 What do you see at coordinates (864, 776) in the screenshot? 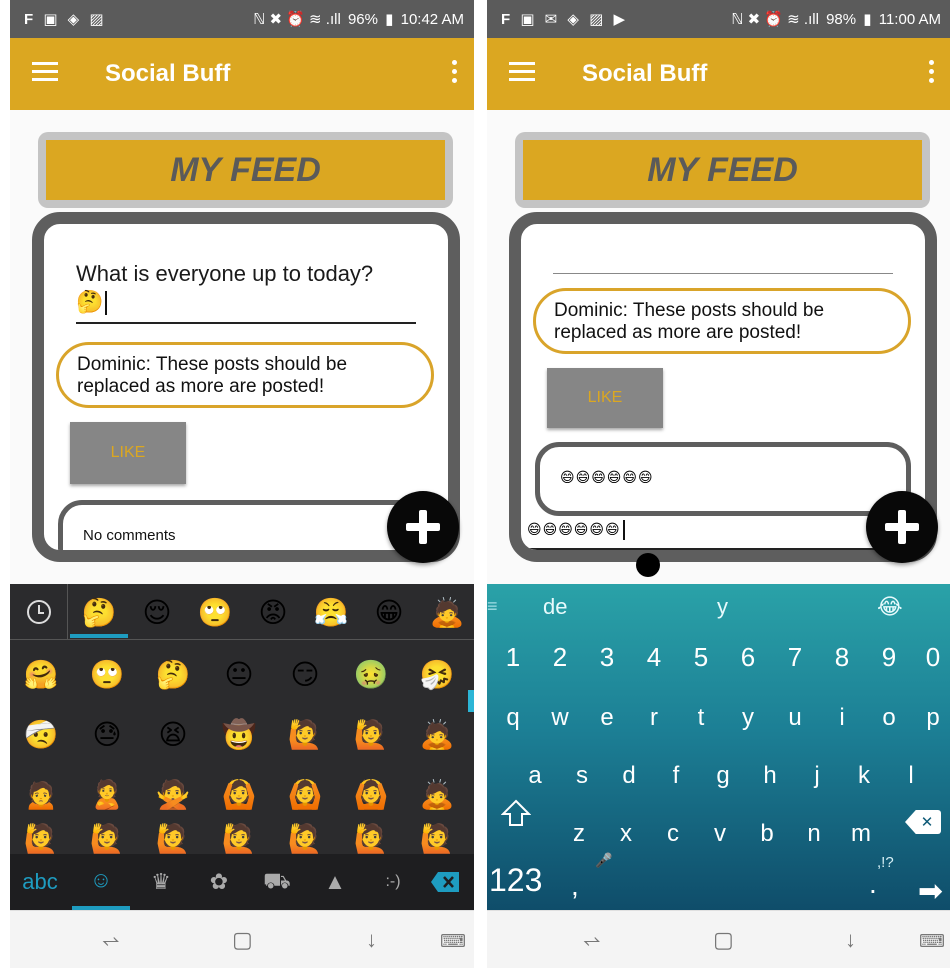
I see `key-k: k` at bounding box center [864, 776].